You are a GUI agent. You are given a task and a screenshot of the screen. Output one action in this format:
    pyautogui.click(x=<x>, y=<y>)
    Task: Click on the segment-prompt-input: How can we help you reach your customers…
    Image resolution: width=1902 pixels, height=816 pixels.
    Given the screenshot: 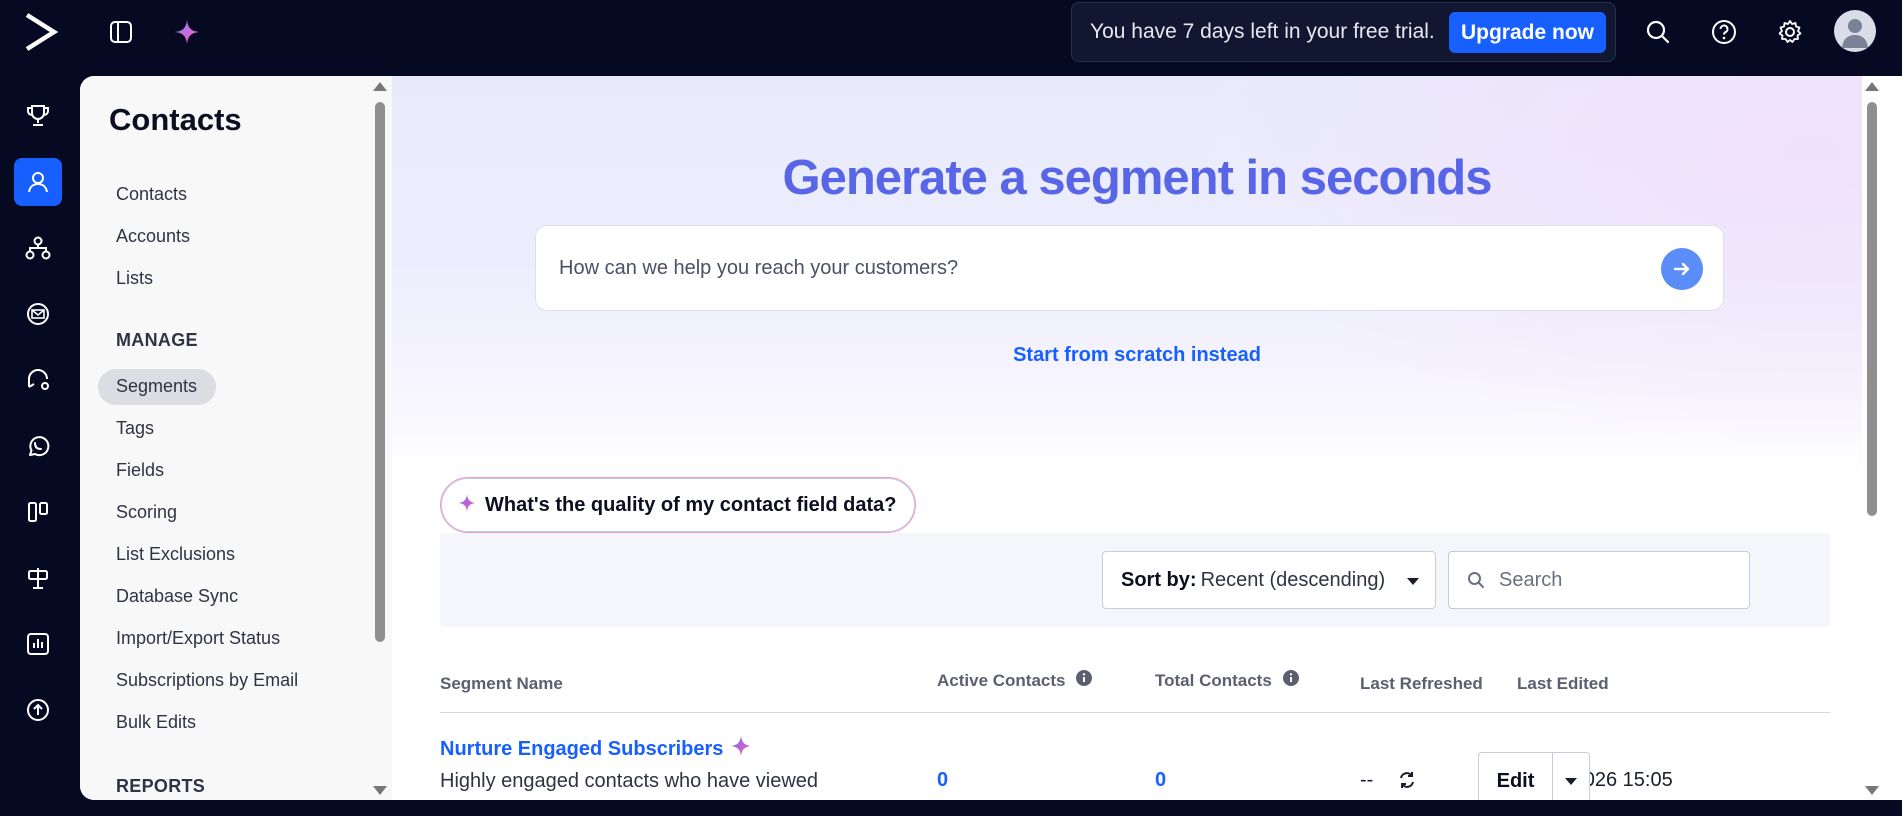 What is the action you would take?
    pyautogui.click(x=1129, y=268)
    